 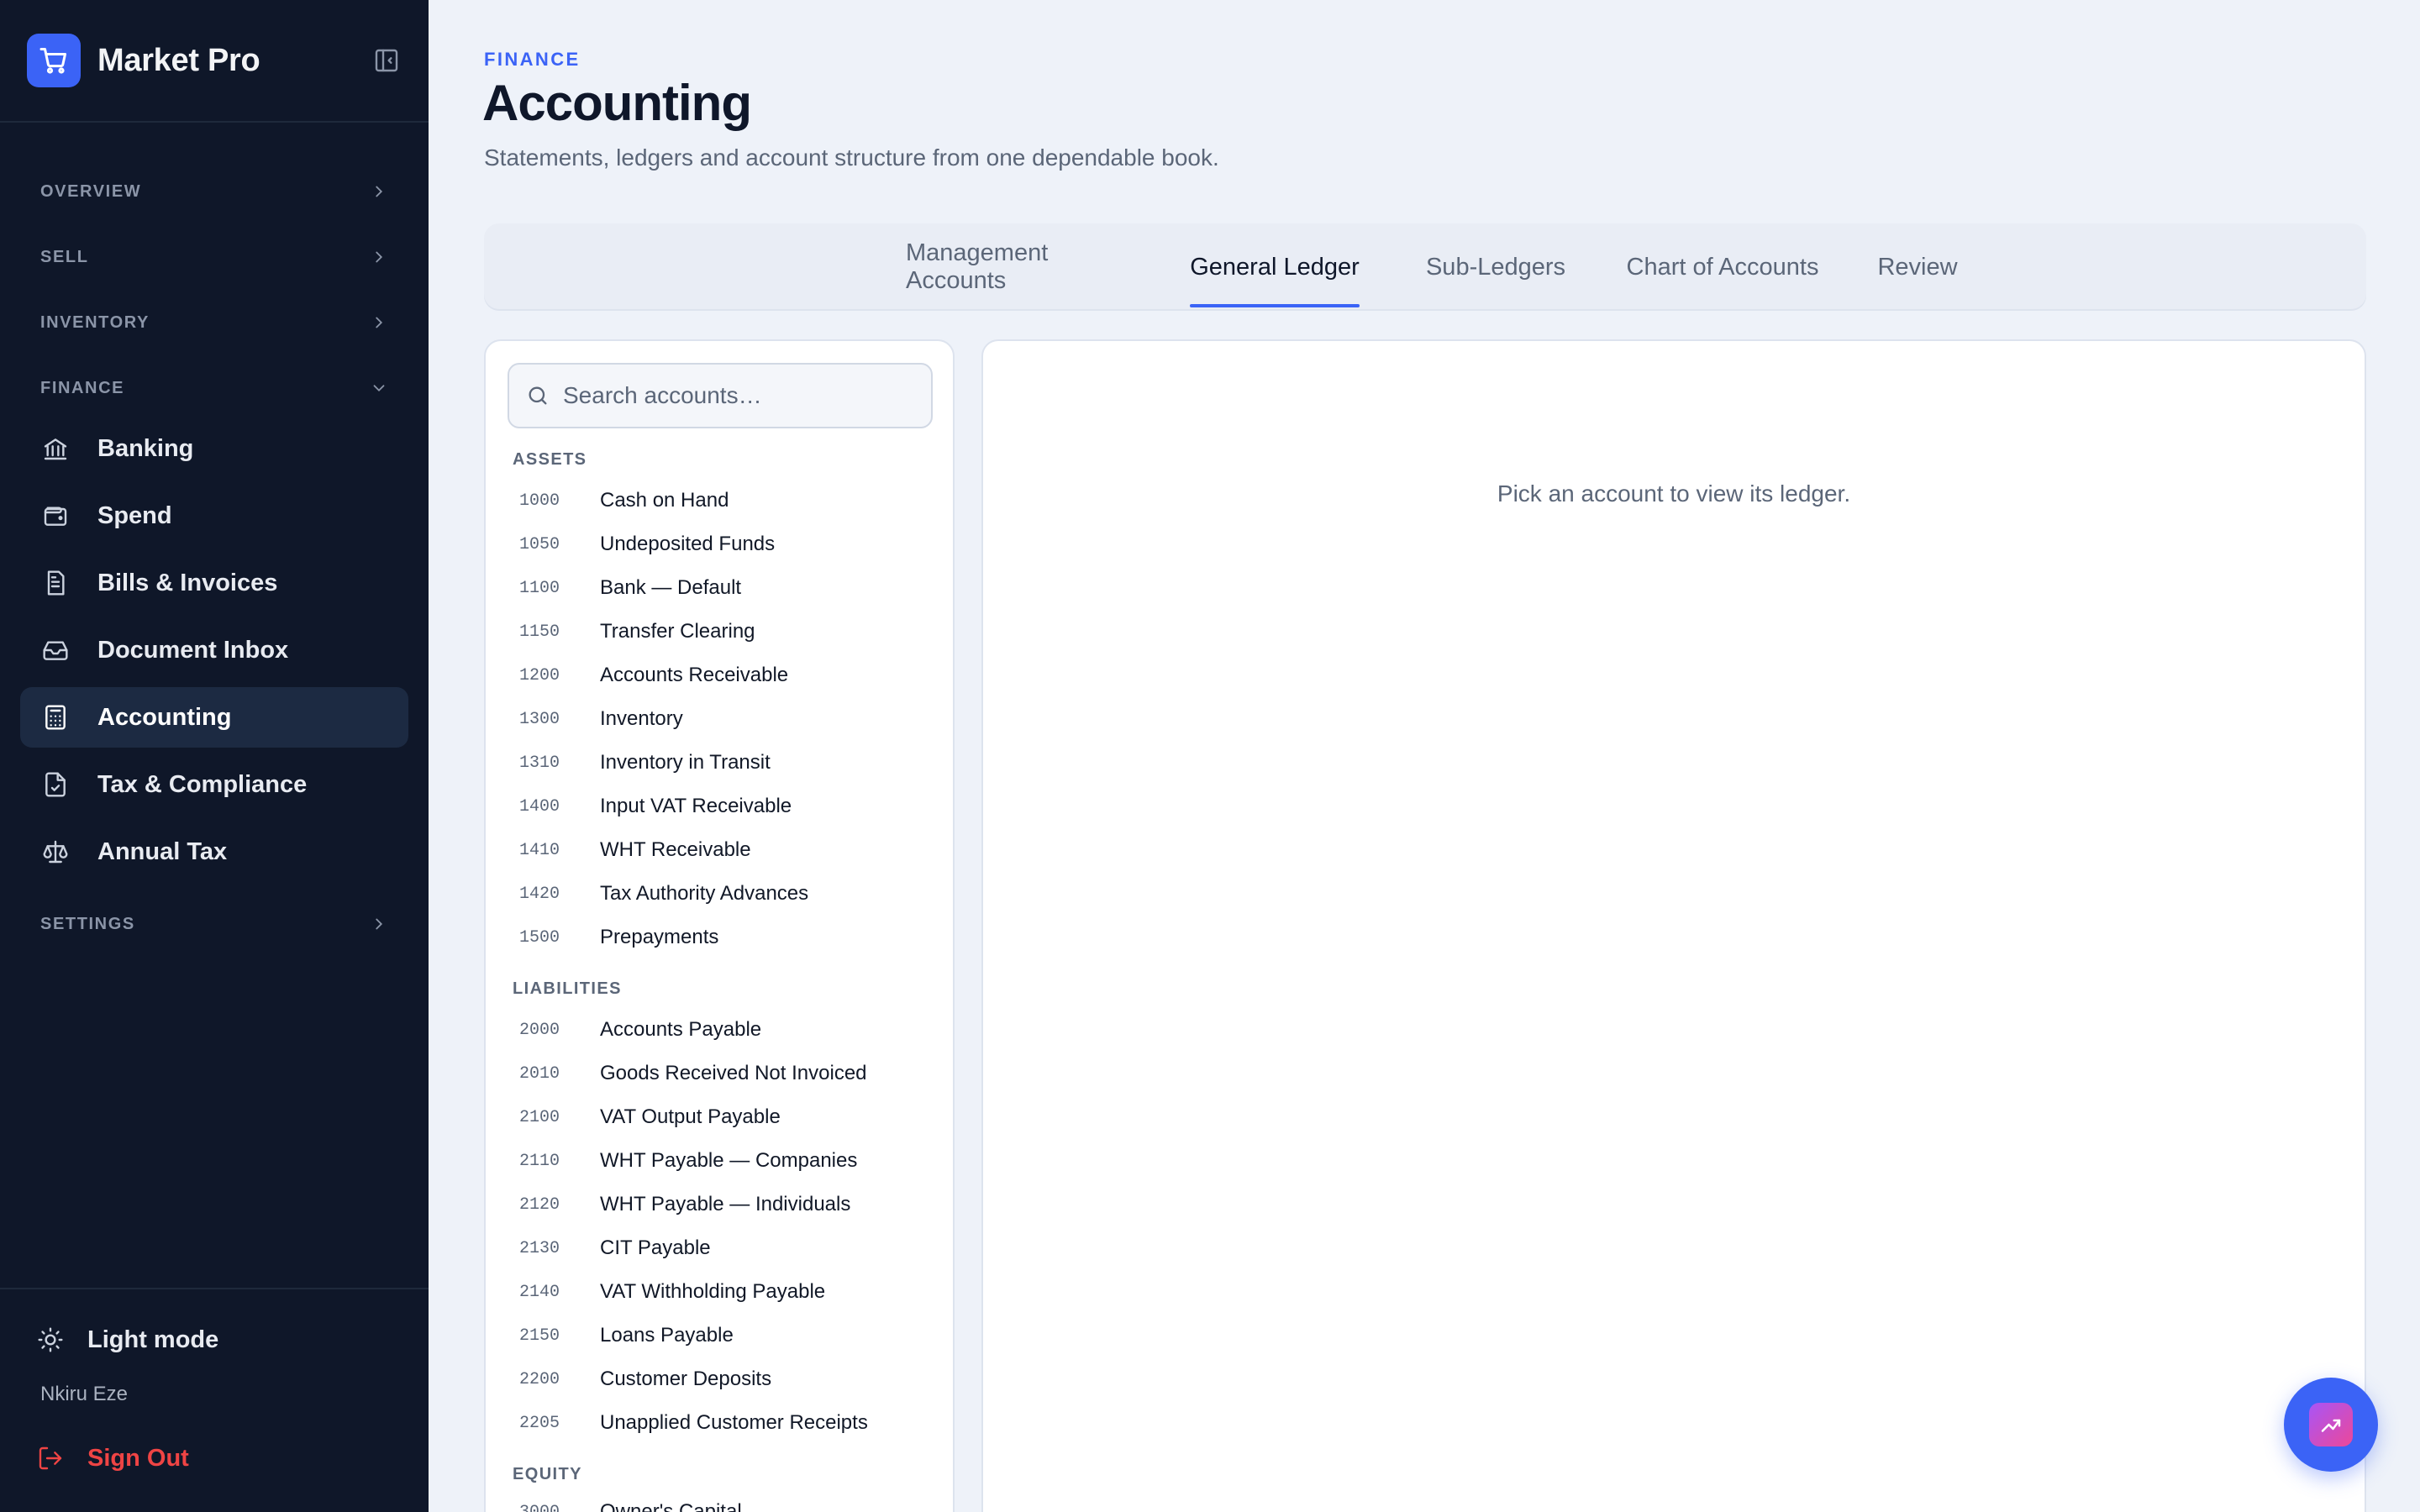 I want to click on account-name: Tax Authority Advances, so click(x=704, y=893).